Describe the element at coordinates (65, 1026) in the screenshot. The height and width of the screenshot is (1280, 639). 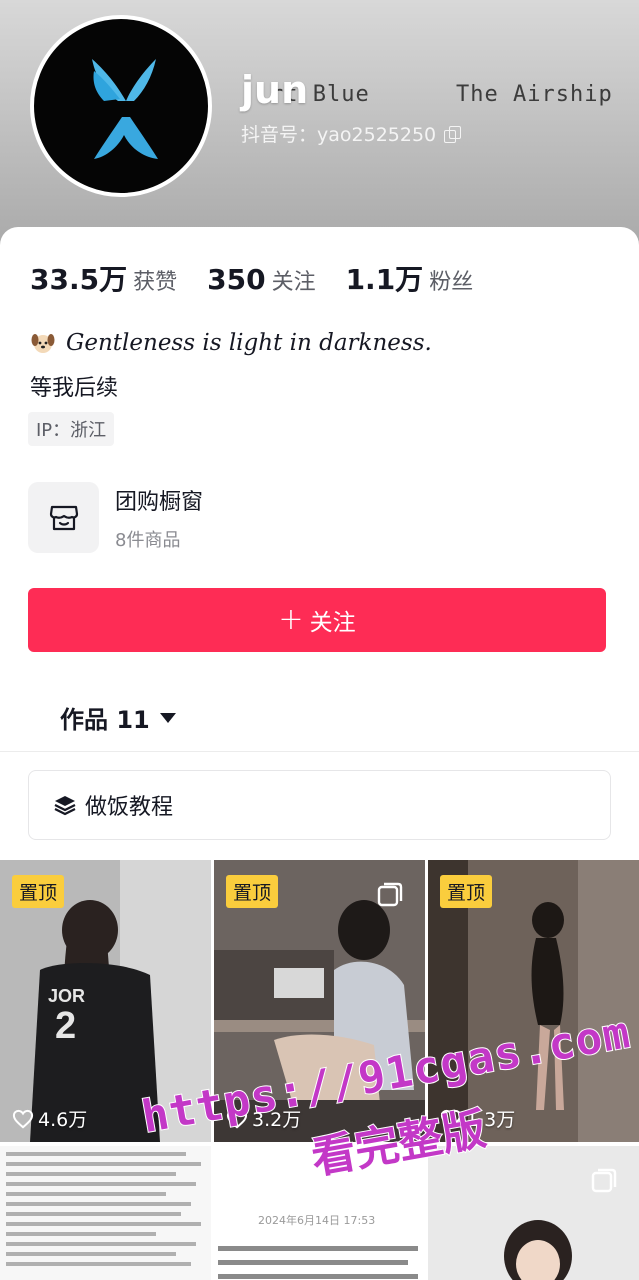
I see `svg-text: 2` at that location.